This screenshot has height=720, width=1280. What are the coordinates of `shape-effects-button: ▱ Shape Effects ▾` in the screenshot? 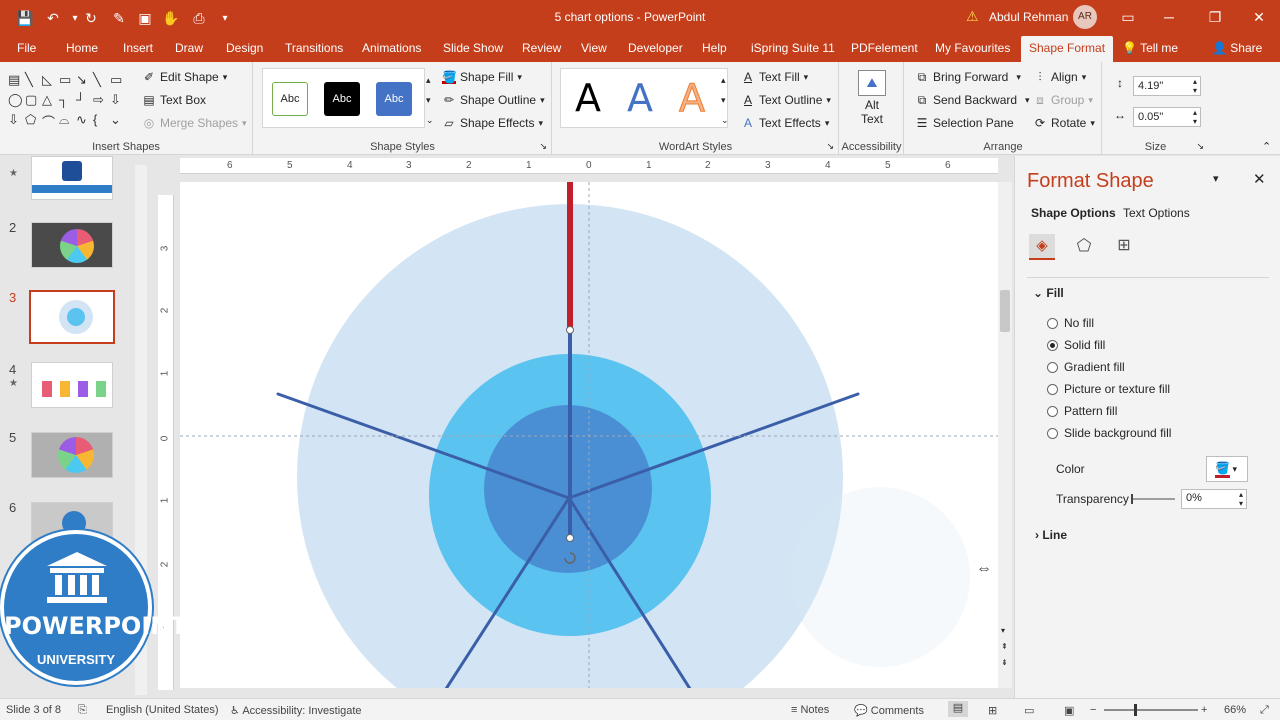 It's located at (492, 123).